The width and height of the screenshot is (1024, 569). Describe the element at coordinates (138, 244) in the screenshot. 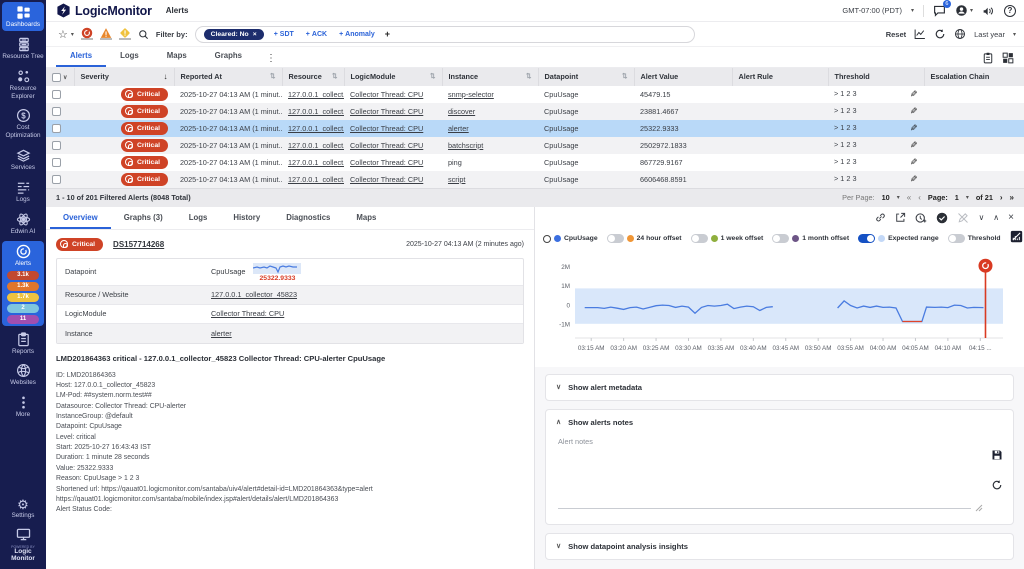

I see `alert-id-link: DS157714268` at that location.